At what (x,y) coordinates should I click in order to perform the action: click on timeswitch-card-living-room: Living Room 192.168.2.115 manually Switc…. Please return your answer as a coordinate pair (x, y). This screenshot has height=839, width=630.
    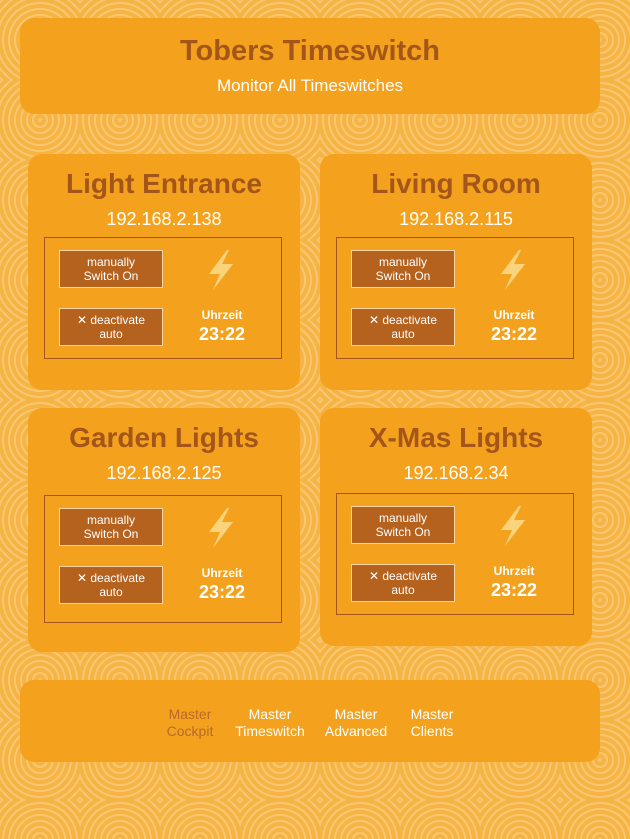
    Looking at the image, I should click on (456, 272).